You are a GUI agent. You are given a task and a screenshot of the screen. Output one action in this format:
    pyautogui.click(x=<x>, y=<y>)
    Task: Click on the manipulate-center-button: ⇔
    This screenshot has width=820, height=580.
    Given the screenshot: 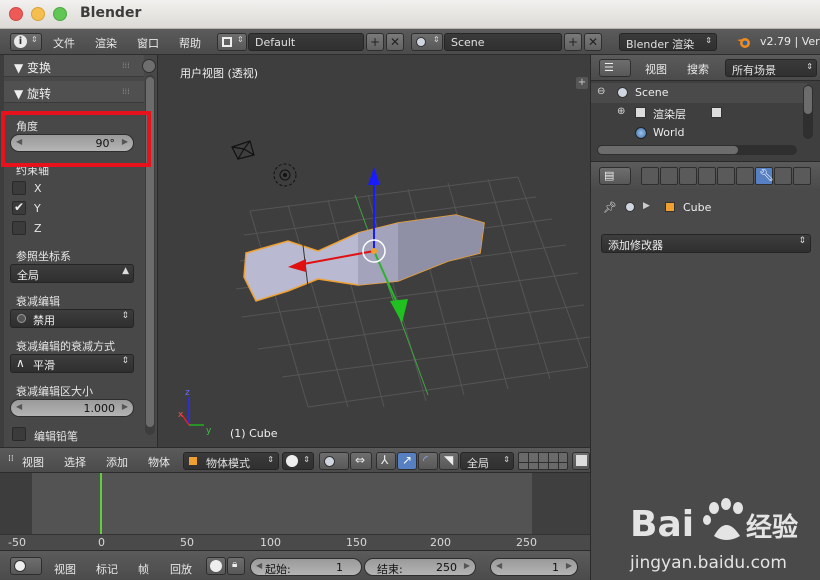 What is the action you would take?
    pyautogui.click(x=361, y=461)
    